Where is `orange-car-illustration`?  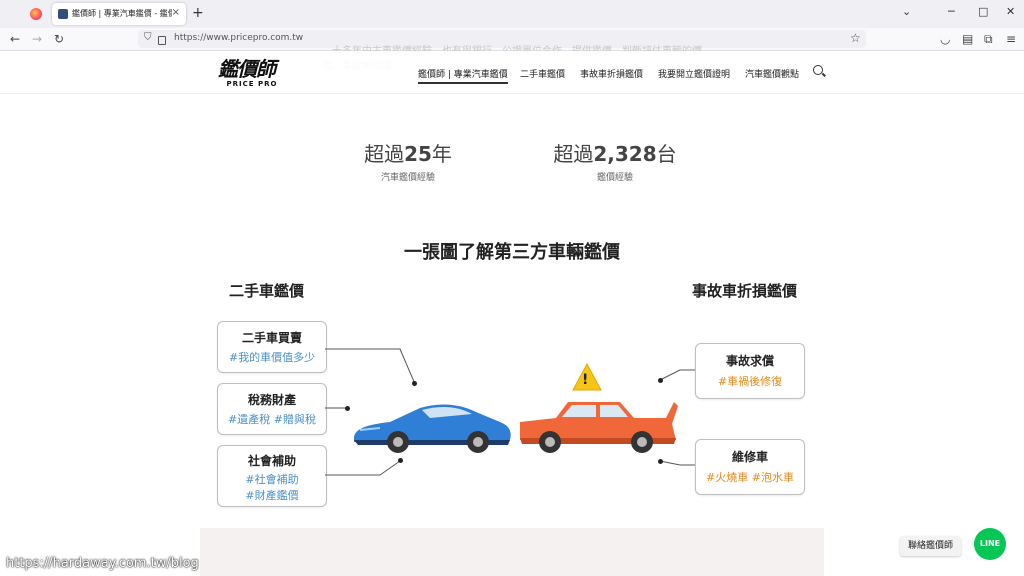
orange-car-illustration is located at coordinates (599, 427).